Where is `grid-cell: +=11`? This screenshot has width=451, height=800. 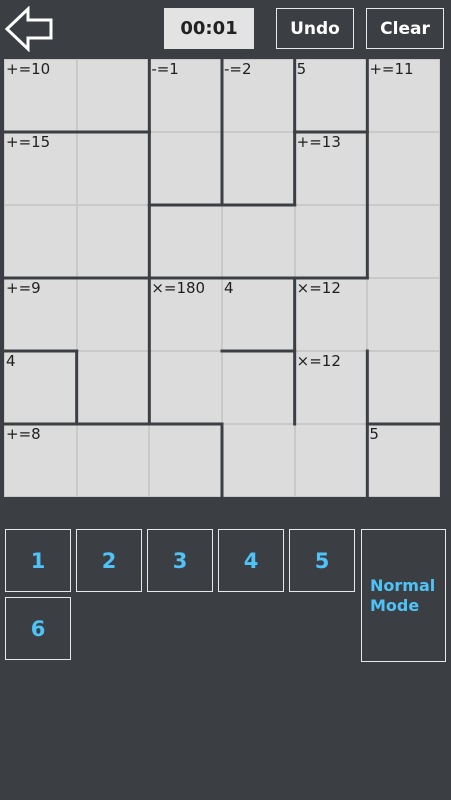
grid-cell: +=11 is located at coordinates (403, 95).